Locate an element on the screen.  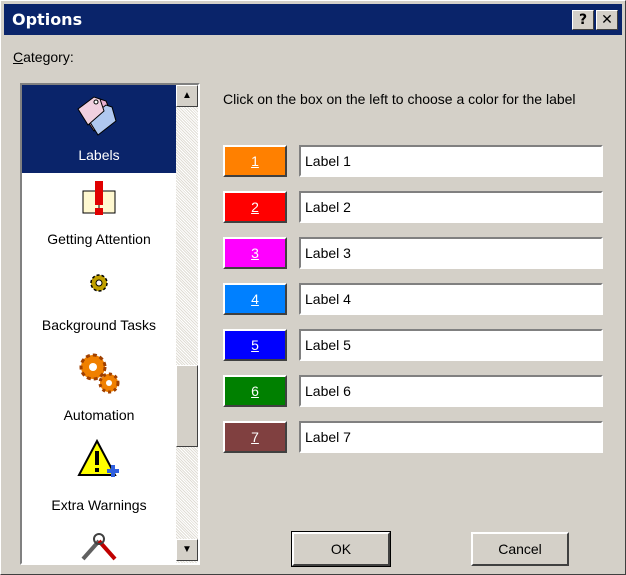
color-button-7: 7 is located at coordinates (255, 437).